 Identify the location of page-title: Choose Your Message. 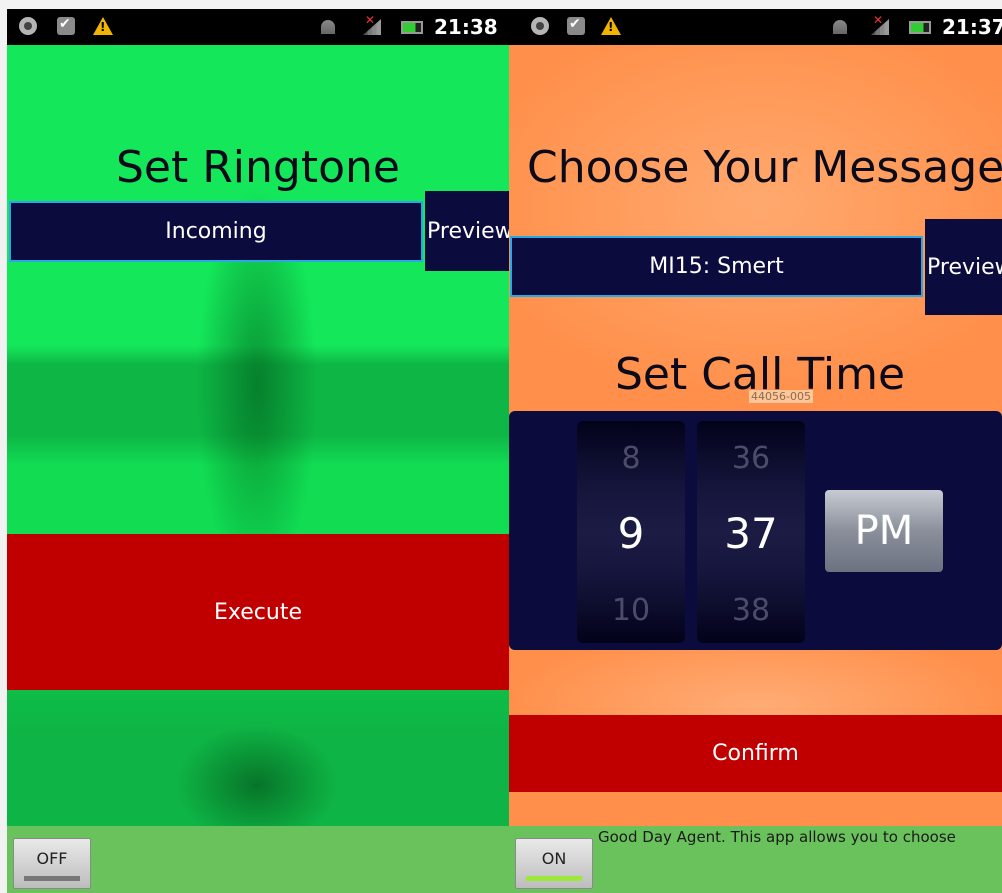
(764, 167).